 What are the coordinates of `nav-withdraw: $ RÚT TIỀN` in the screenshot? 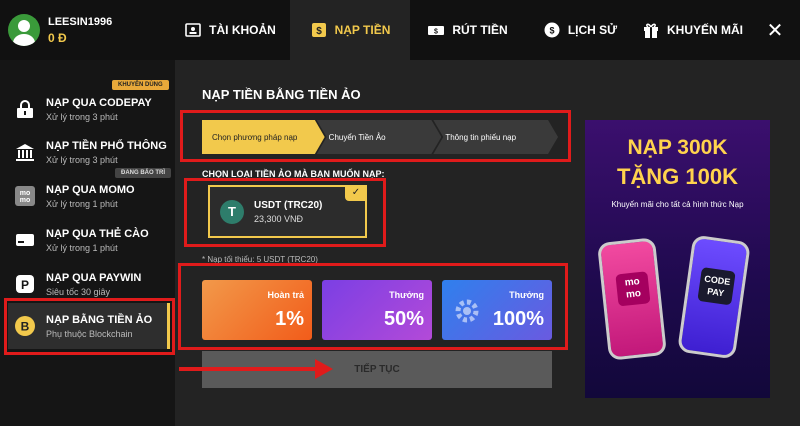 It's located at (467, 30).